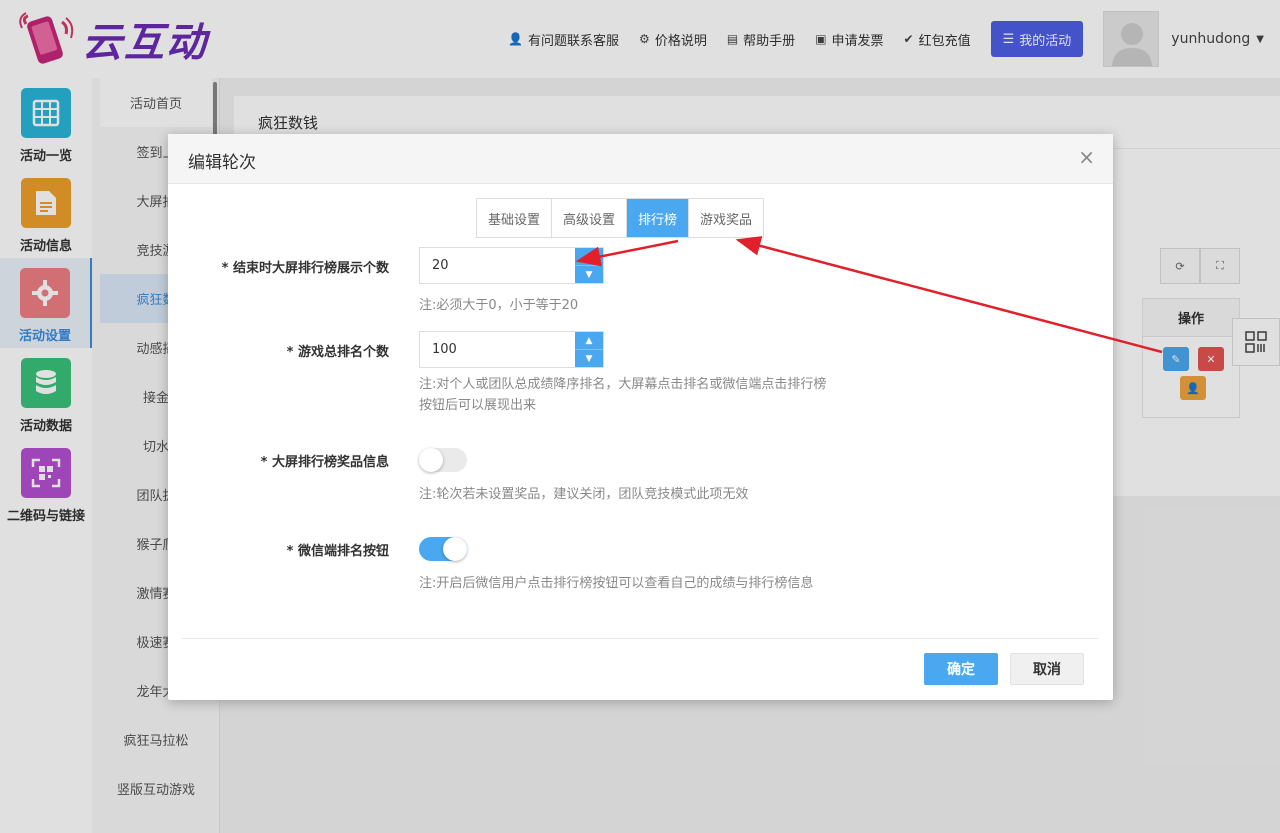 The image size is (1280, 833). What do you see at coordinates (949, 295) in the screenshot?
I see `arrow-to-tab` at bounding box center [949, 295].